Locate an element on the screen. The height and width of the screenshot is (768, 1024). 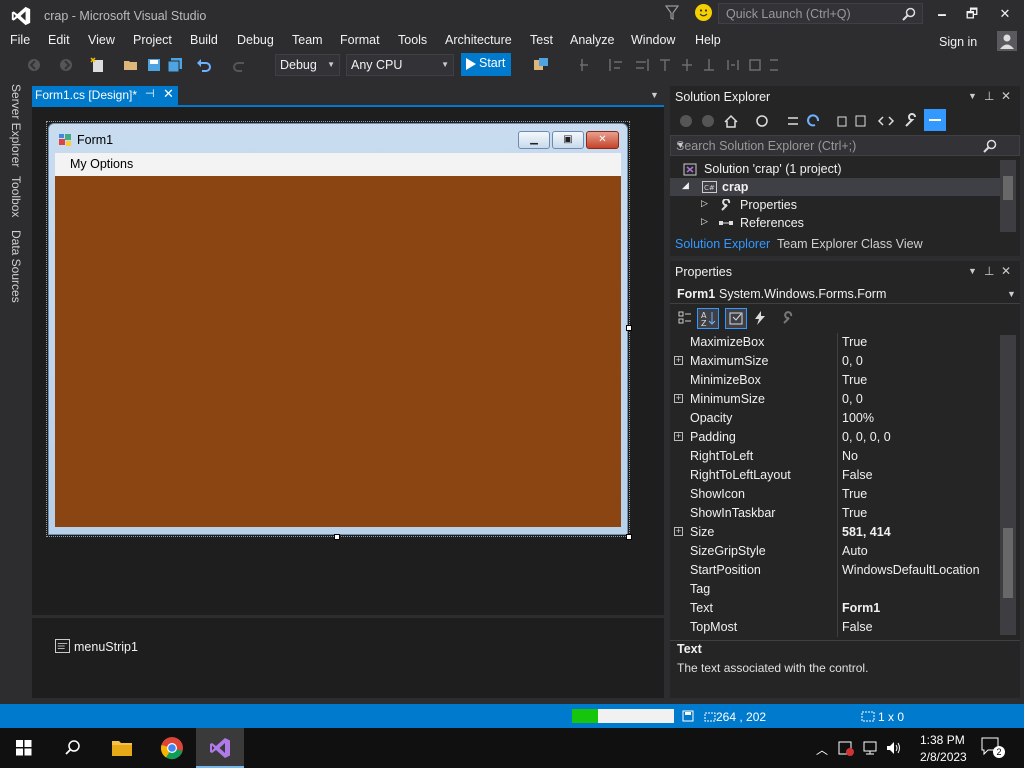
tab-solution-explorer: Solution Explorer is located at coordinates (723, 244).